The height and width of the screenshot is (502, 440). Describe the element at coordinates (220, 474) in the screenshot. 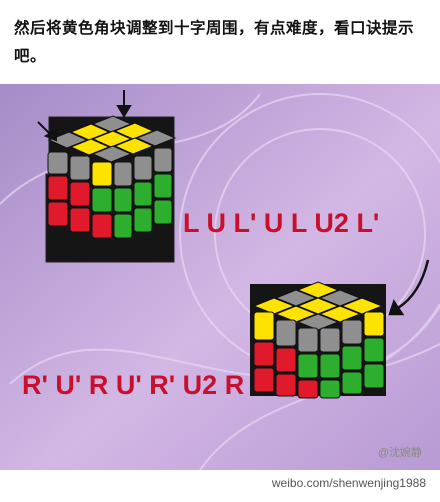

I see `footer-bar: @沈婉静 weibo.com/shenwenjing1988` at that location.